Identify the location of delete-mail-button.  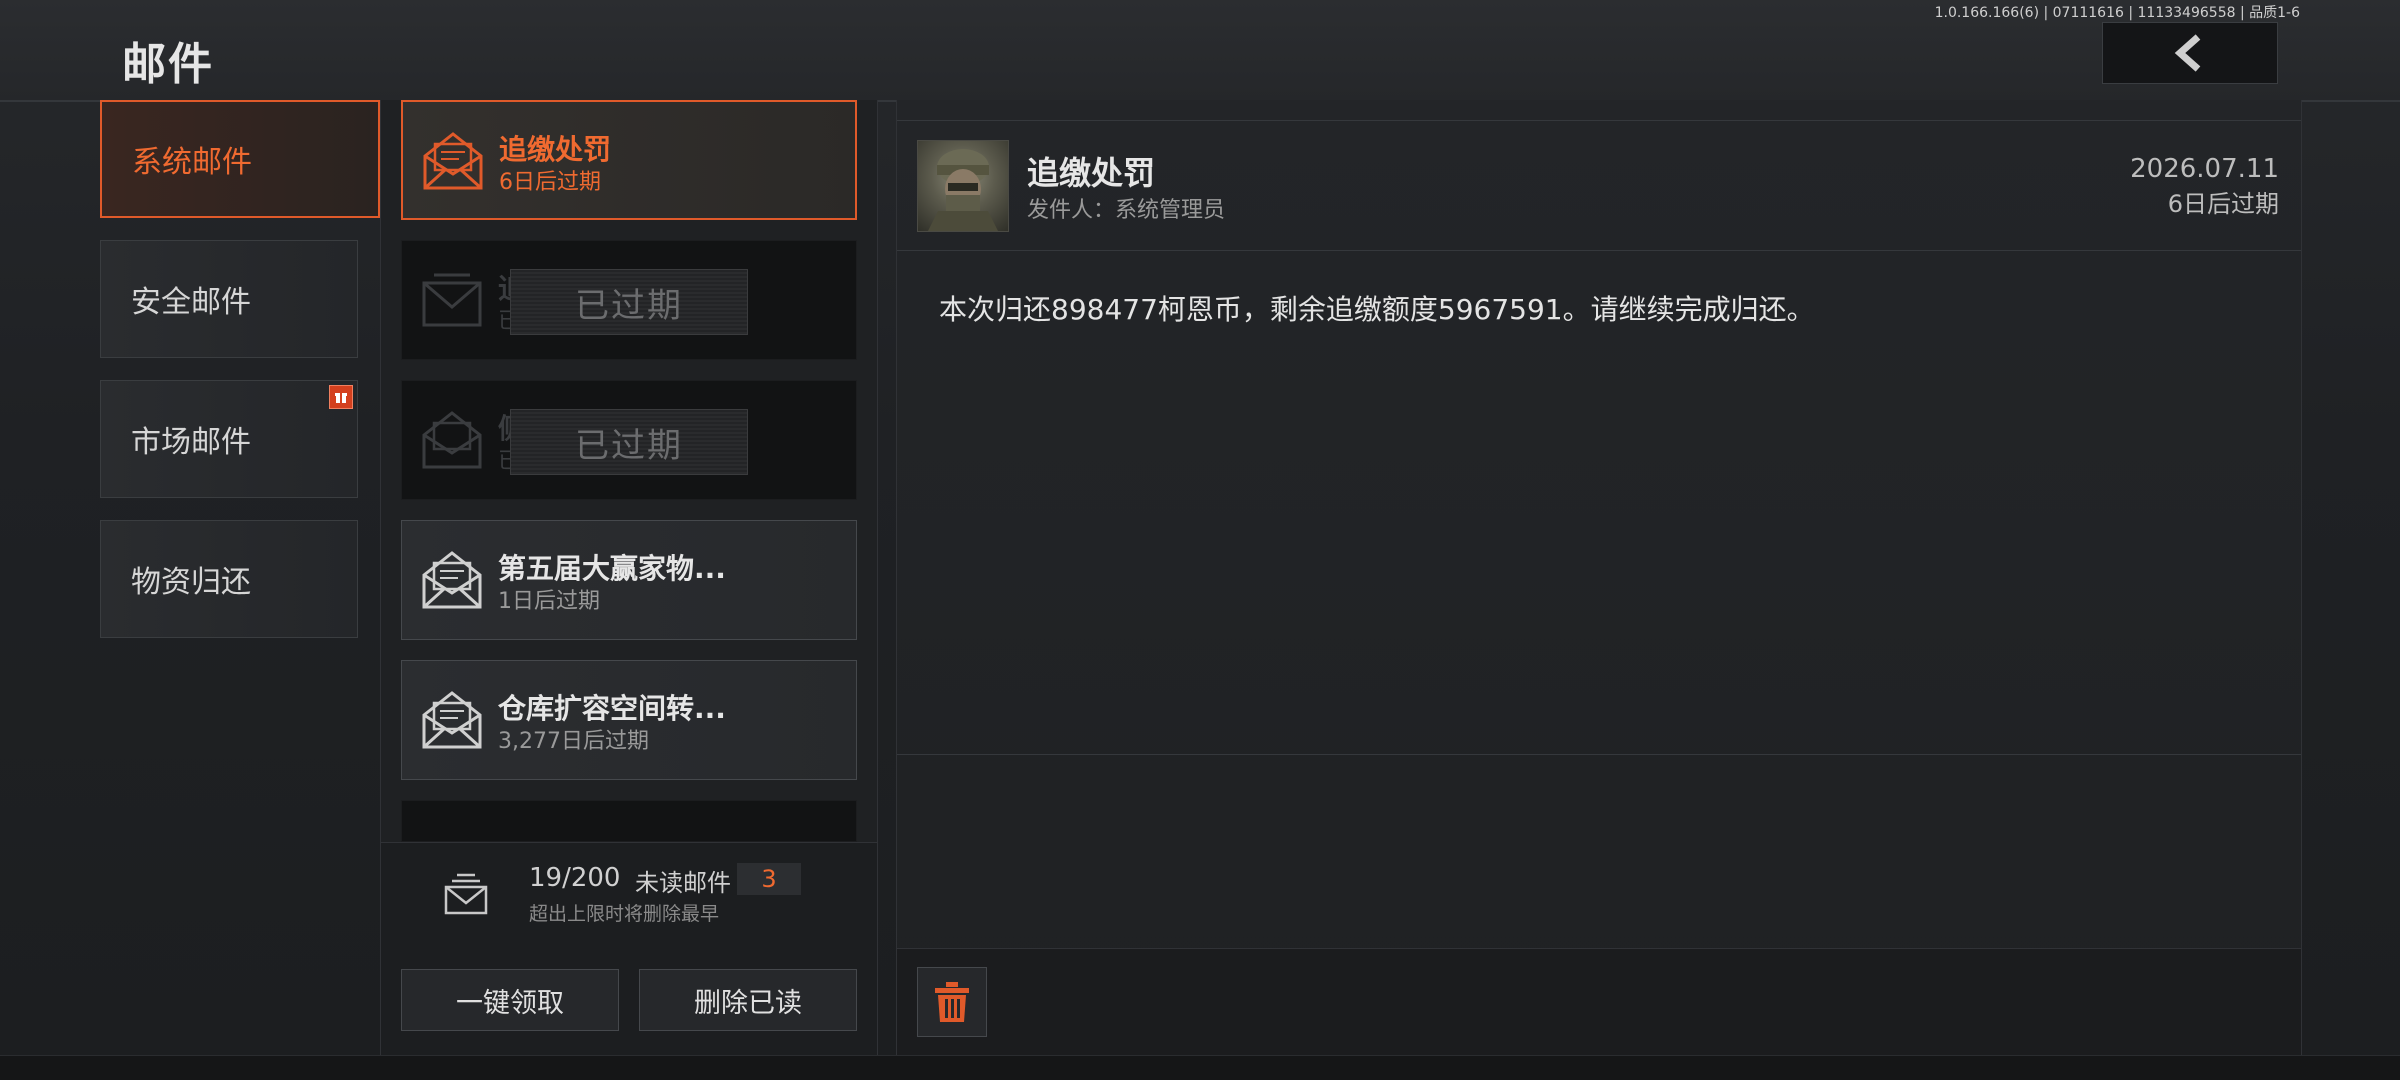
(952, 1002).